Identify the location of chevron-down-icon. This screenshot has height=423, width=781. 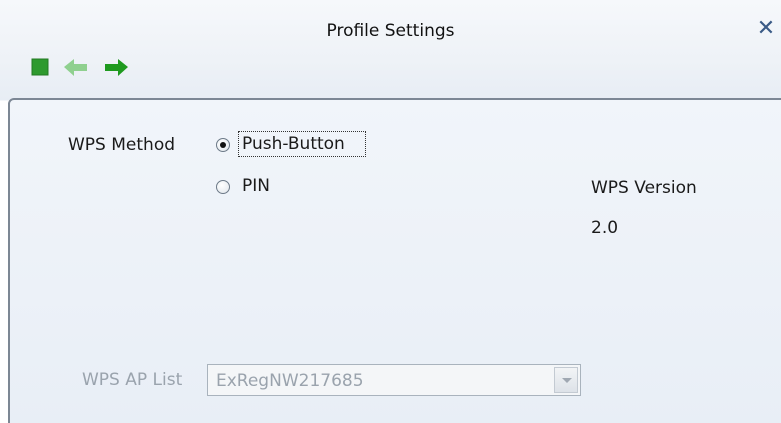
(567, 380).